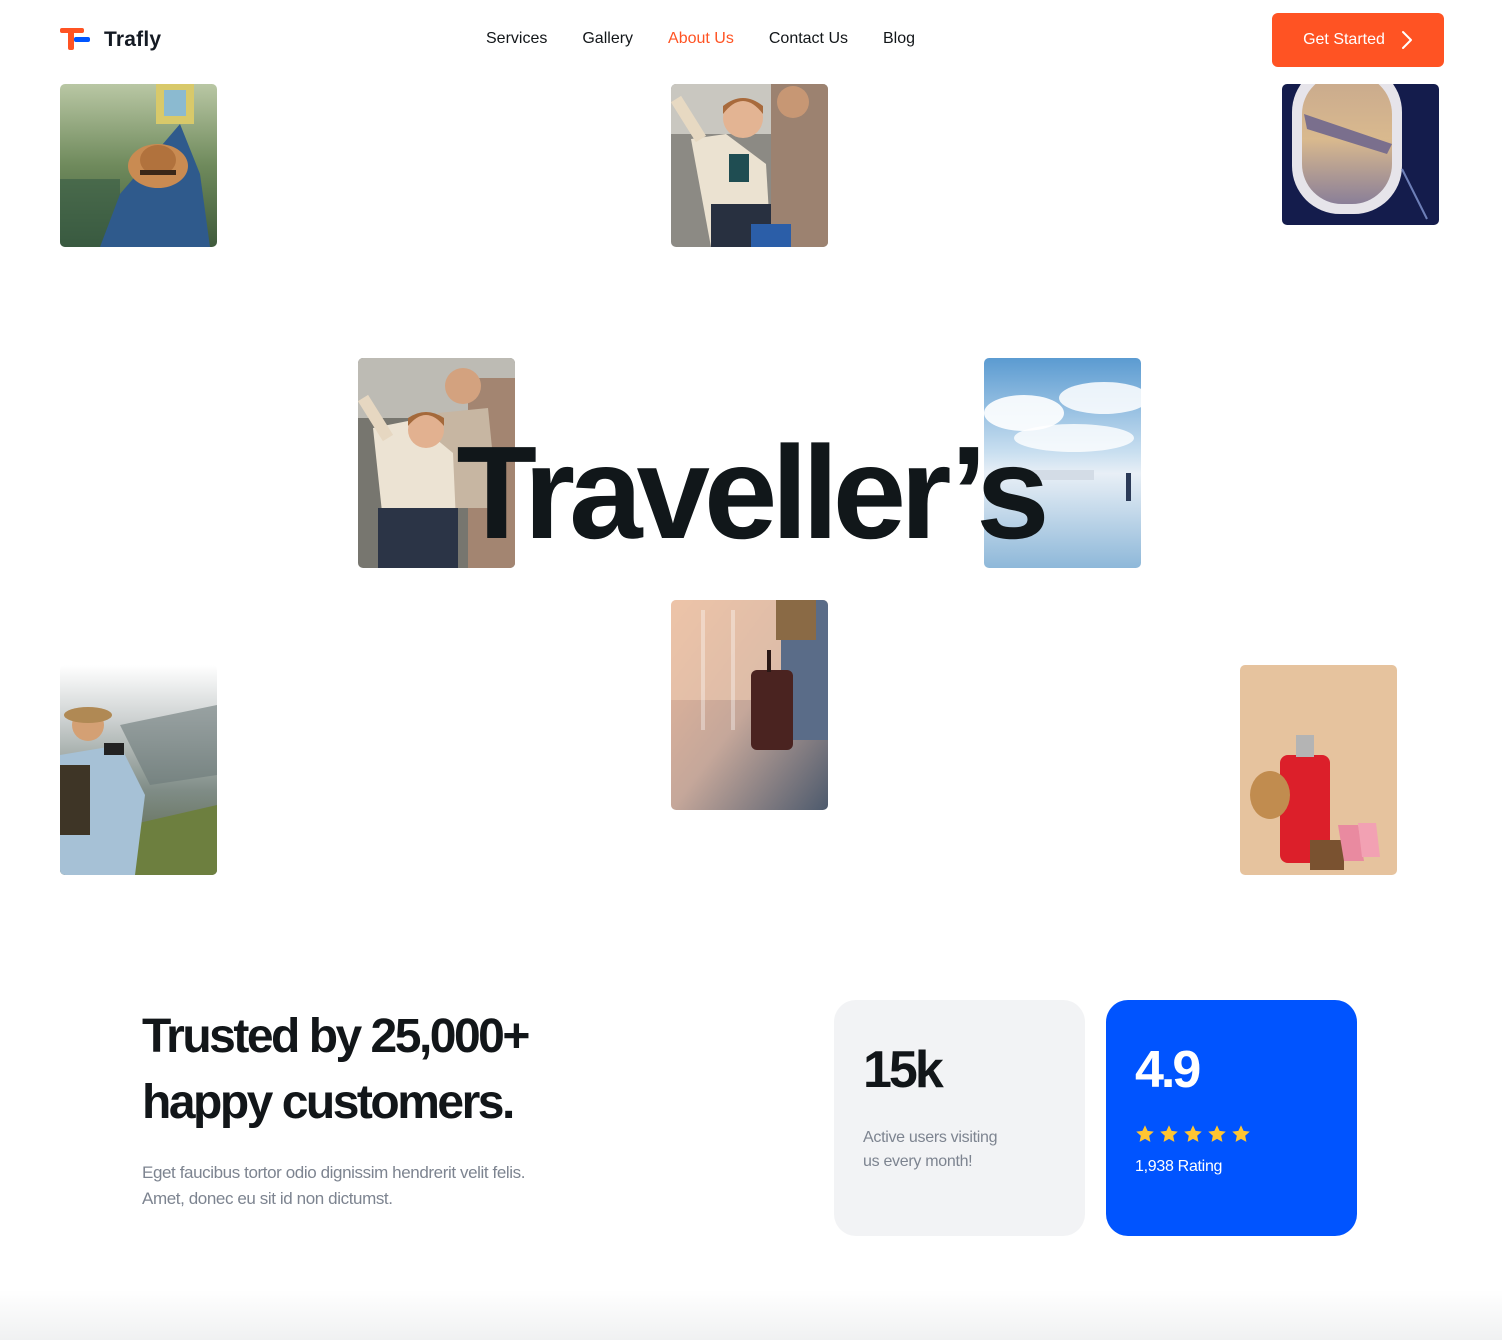 This screenshot has height=1340, width=1502. Describe the element at coordinates (899, 39) in the screenshot. I see `nav-item-blog: Blog` at that location.